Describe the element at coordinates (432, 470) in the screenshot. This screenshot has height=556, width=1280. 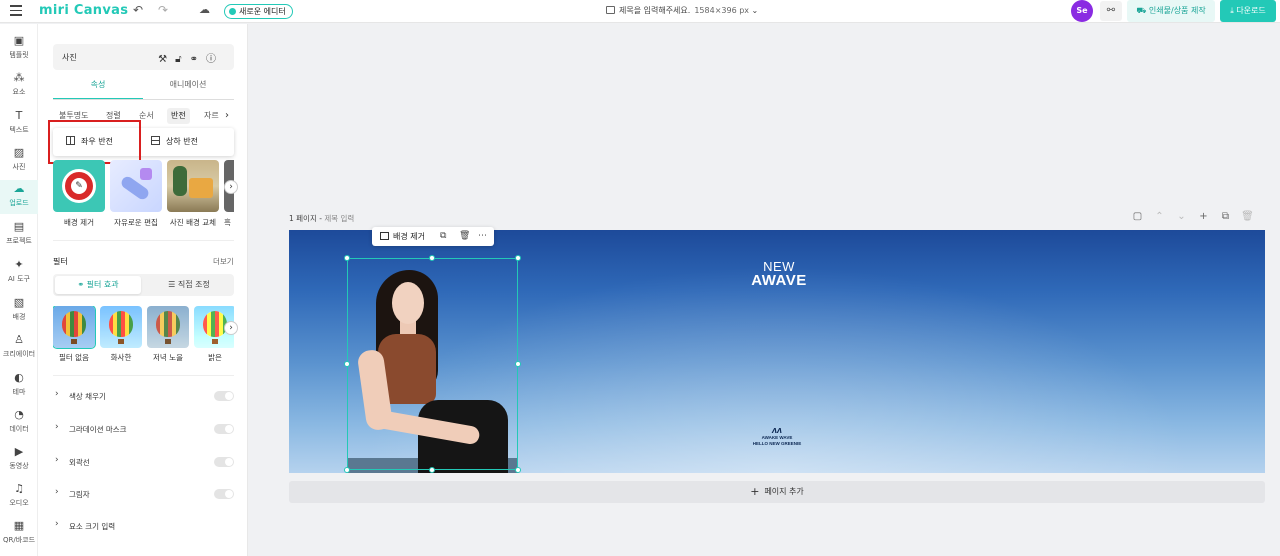
I see `resize-handle-bottom` at that location.